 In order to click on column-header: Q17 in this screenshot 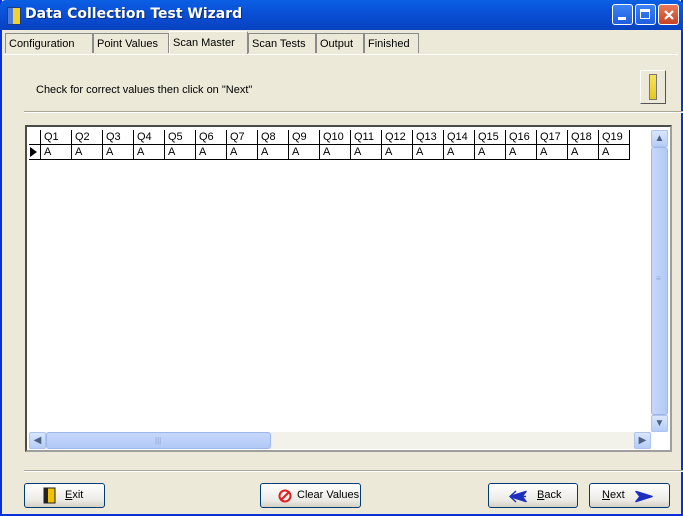, I will do `click(552, 137)`.